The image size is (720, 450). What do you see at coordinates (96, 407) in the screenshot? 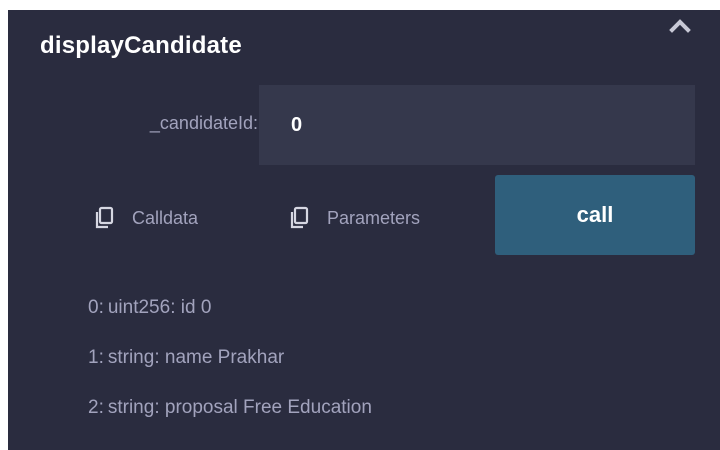
I see `result-index: 2:` at bounding box center [96, 407].